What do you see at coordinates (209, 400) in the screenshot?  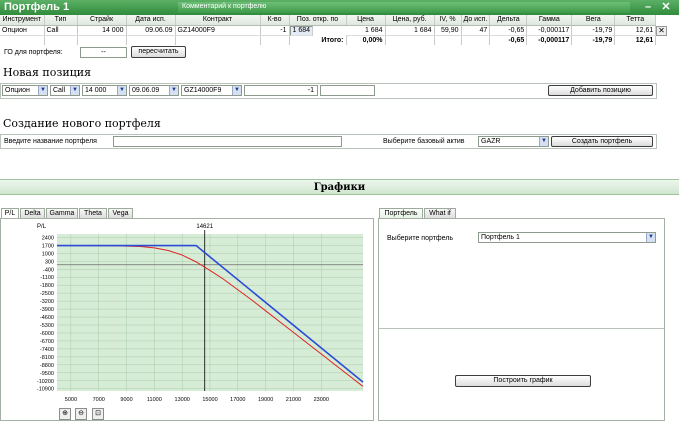 I see `x-tick-label: 15000` at bounding box center [209, 400].